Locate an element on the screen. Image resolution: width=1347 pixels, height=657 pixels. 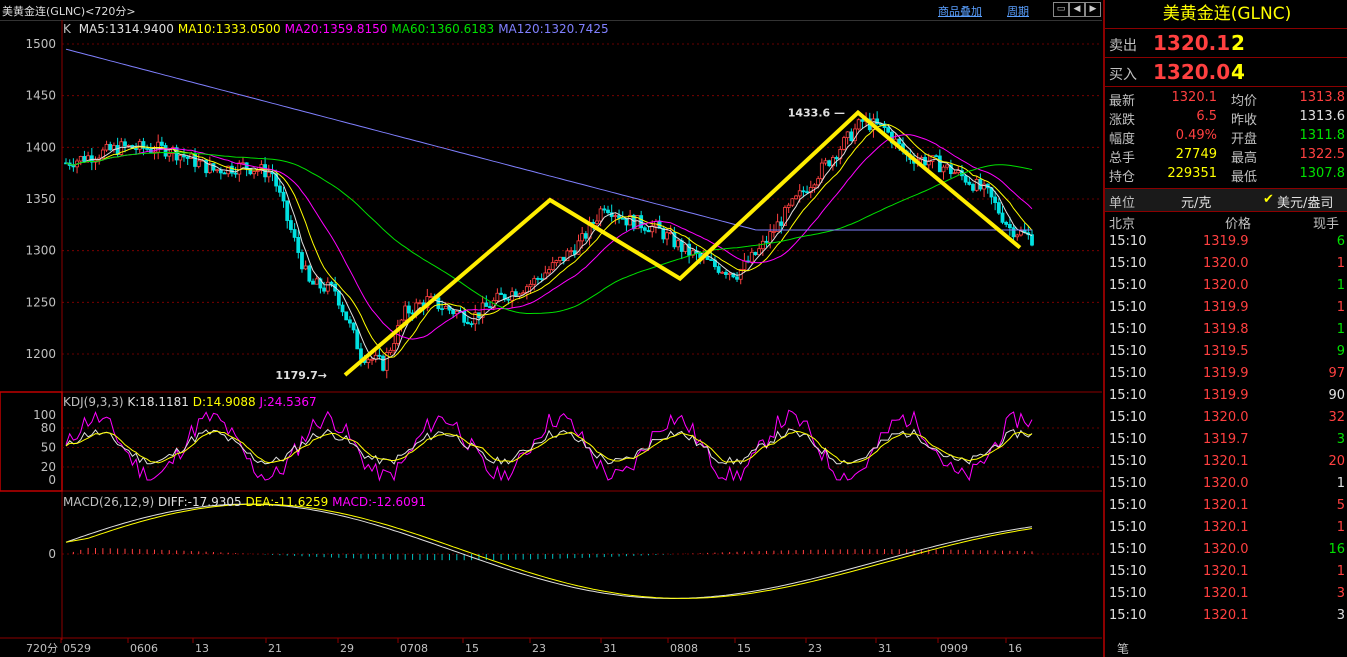
x-tick-label: 0909 is located at coordinates (954, 648).